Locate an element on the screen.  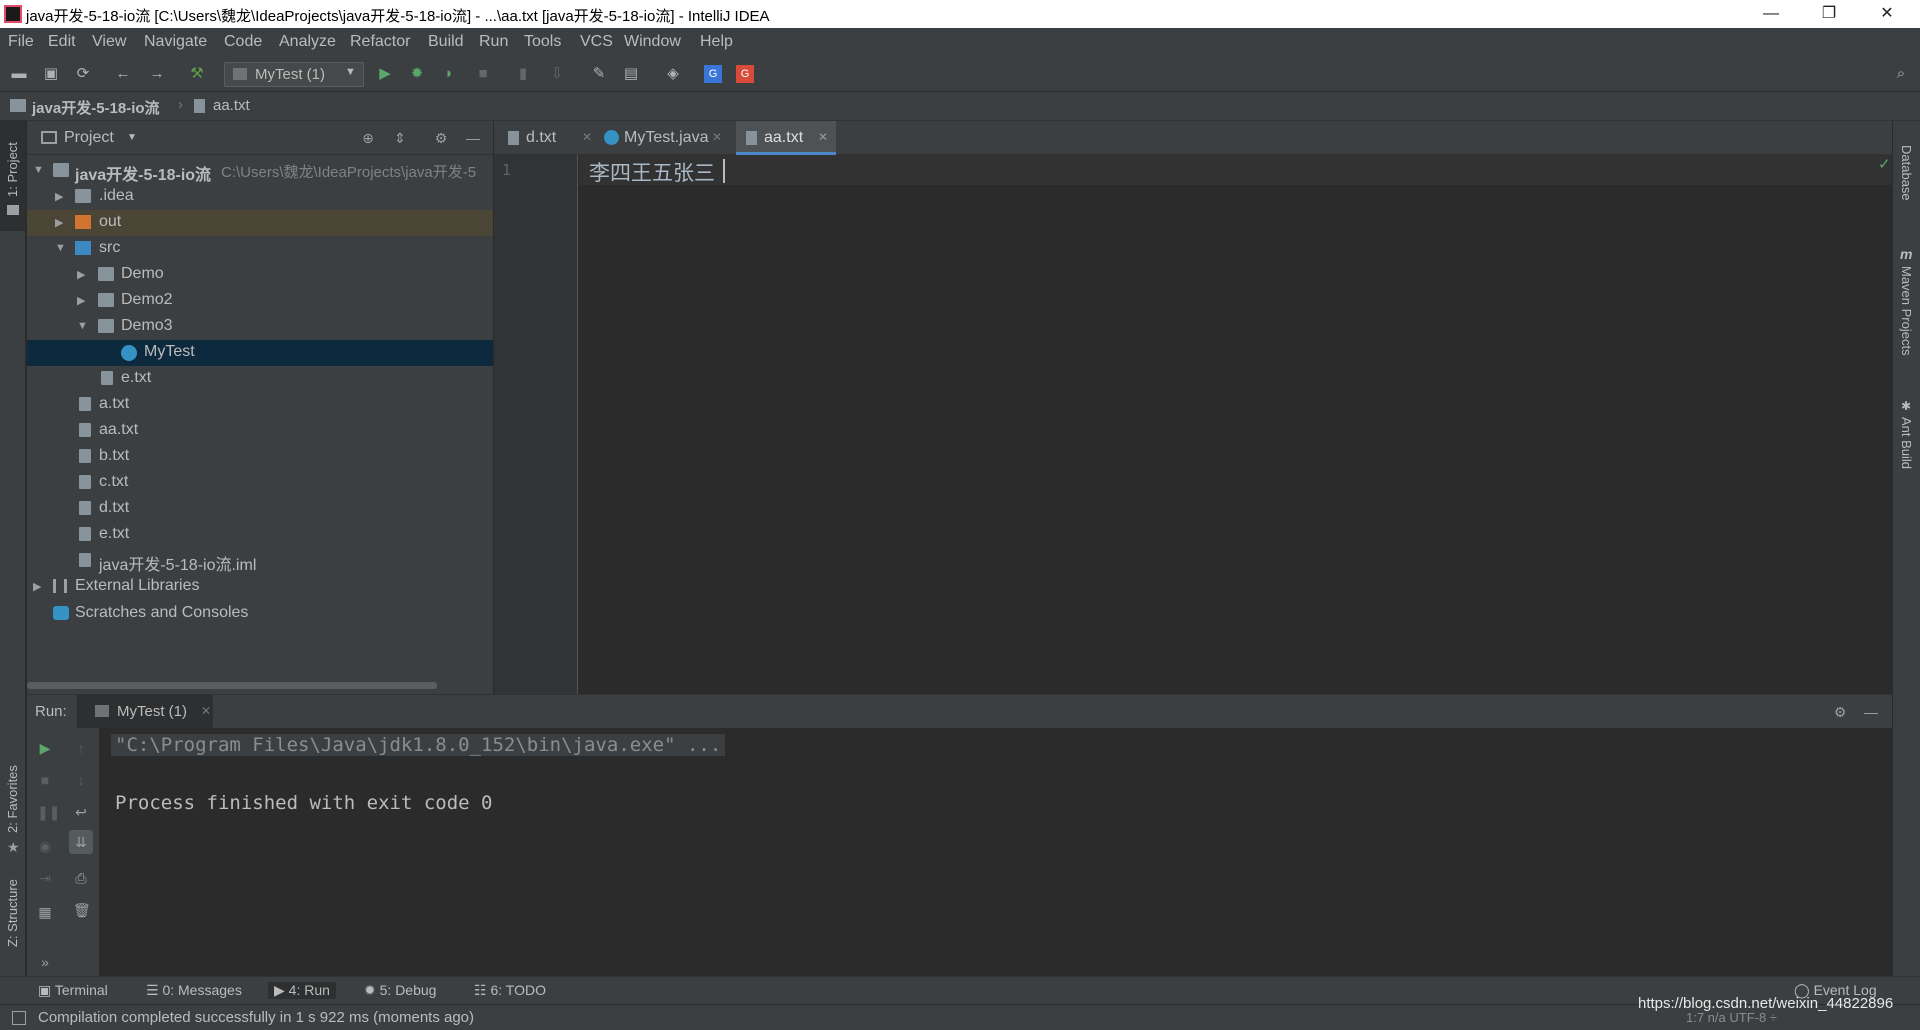
tree-row-demo3: ▼ Demo3 is located at coordinates (260, 327).